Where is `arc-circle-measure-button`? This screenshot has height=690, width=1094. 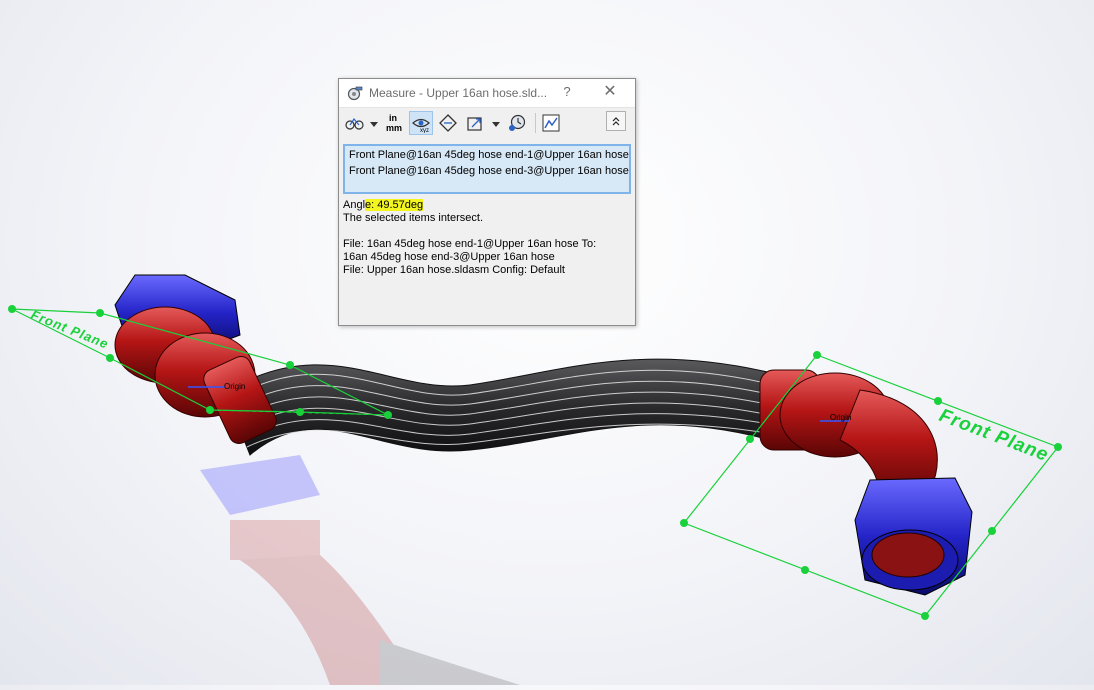
arc-circle-measure-button is located at coordinates (355, 123).